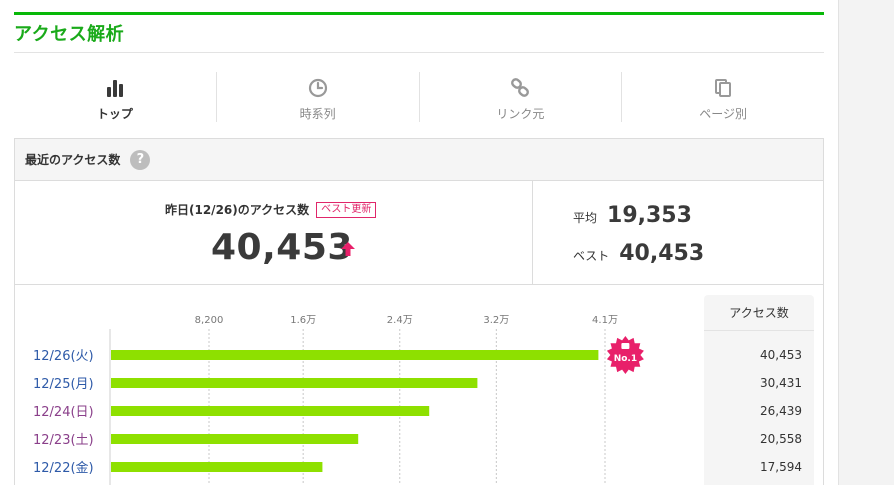 The width and height of the screenshot is (894, 485). What do you see at coordinates (625, 359) in the screenshot?
I see `no1-badge-label: No.1` at bounding box center [625, 359].